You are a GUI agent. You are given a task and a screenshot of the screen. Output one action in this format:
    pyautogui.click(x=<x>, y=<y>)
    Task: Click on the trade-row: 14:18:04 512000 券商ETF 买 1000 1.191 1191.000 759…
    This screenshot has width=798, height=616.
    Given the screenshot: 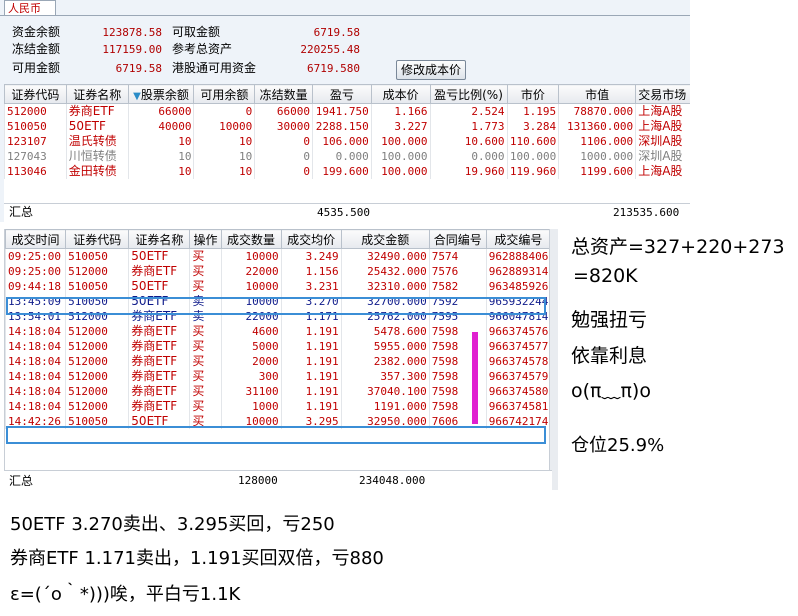 What is the action you would take?
    pyautogui.click(x=278, y=406)
    